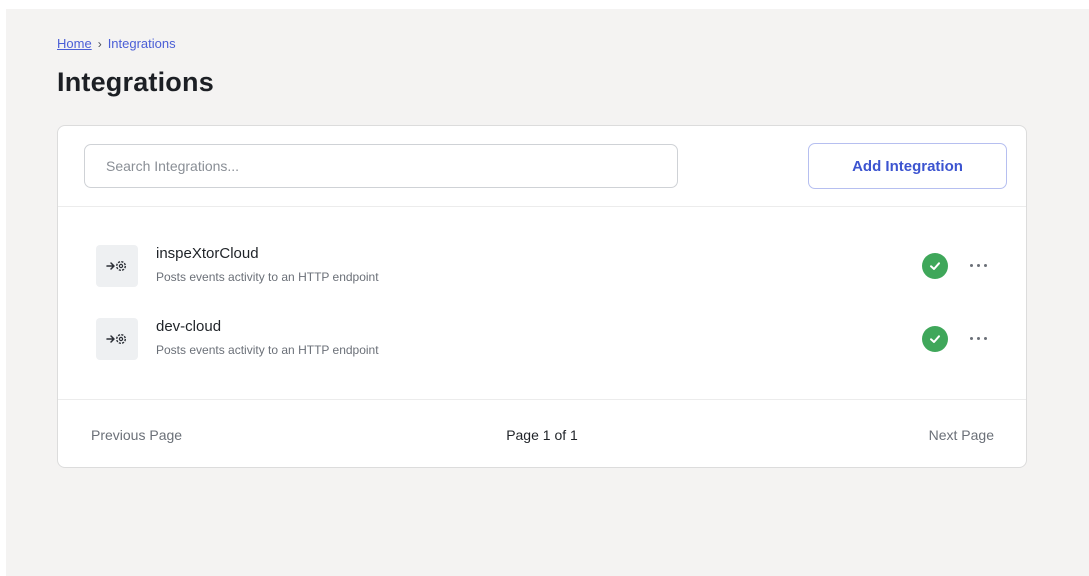 This screenshot has height=576, width=1089. I want to click on breadcrumb: Home › Integrations, so click(116, 43).